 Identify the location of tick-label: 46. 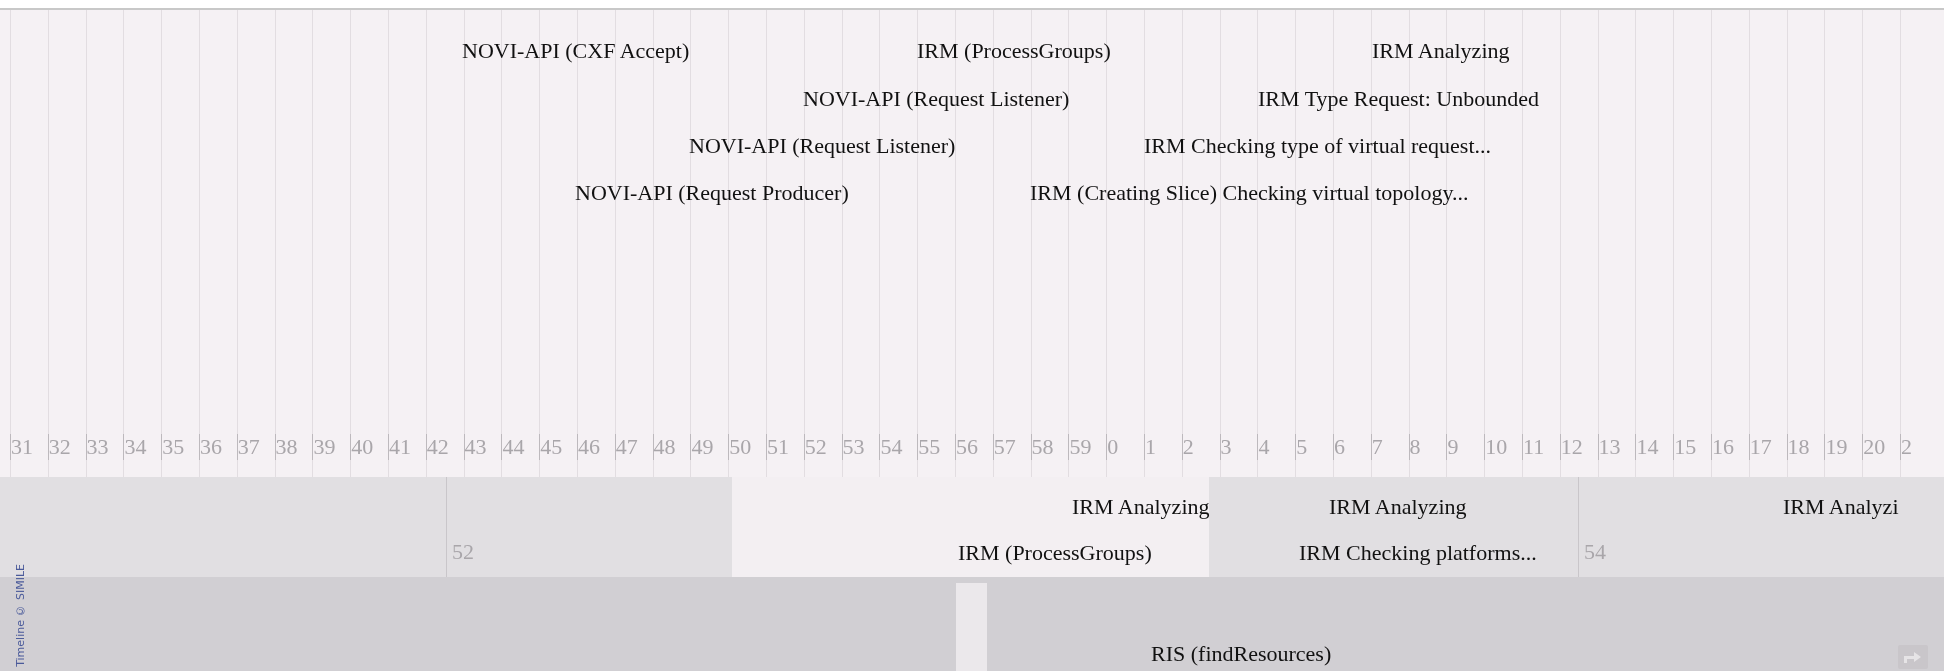
(588, 447).